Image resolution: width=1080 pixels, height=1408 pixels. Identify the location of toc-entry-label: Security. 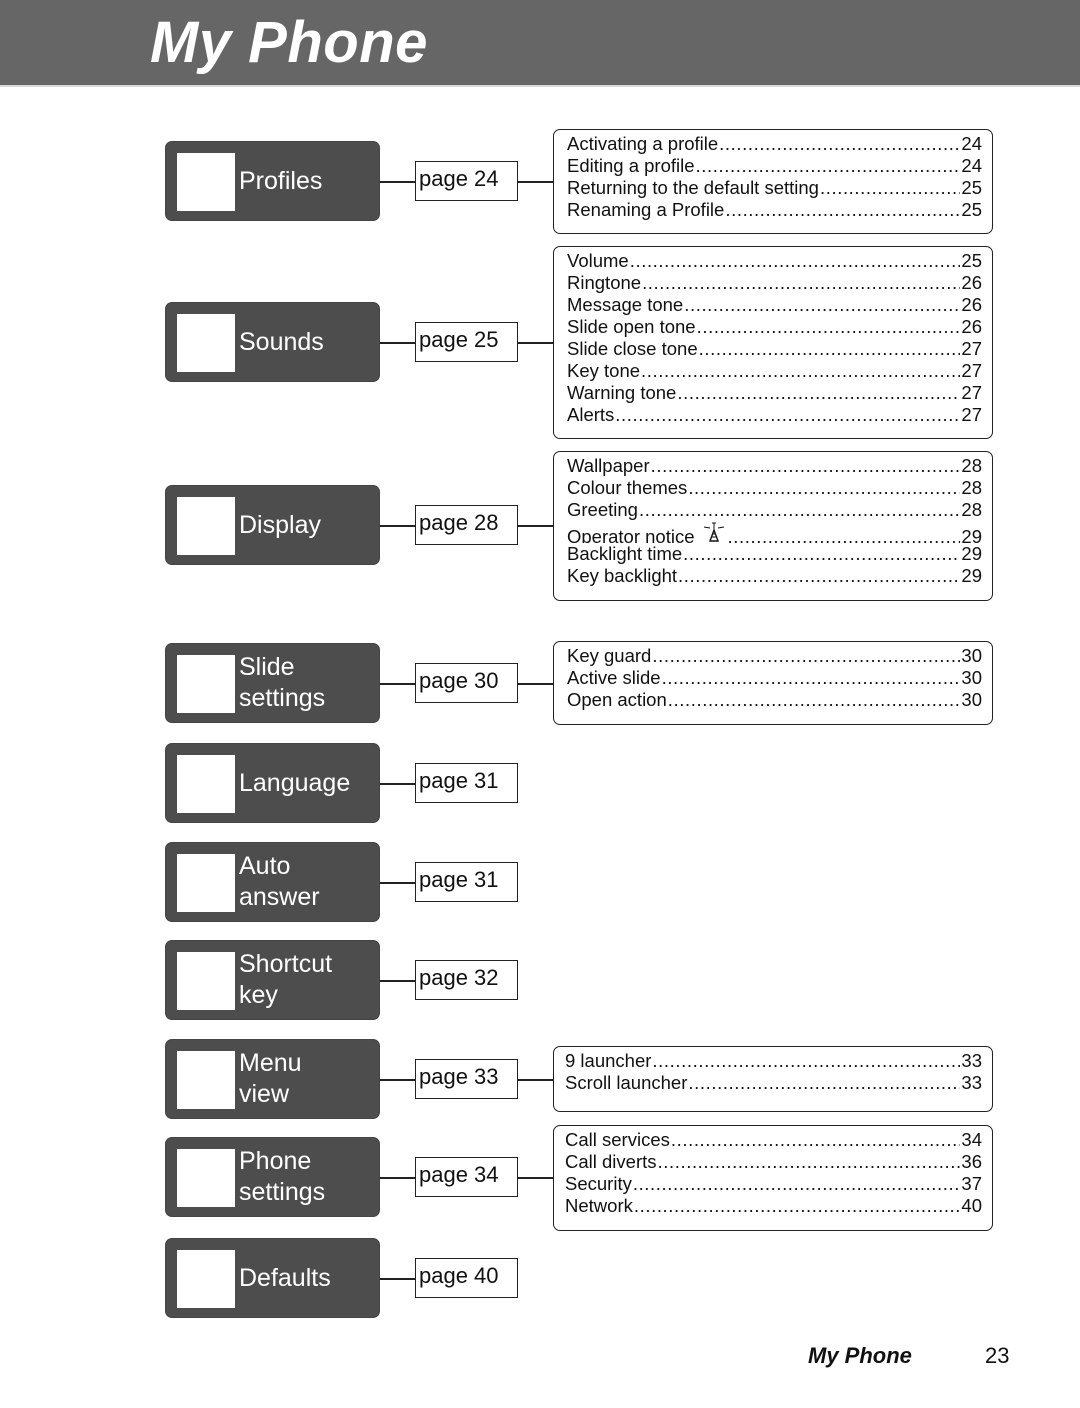
(598, 1183).